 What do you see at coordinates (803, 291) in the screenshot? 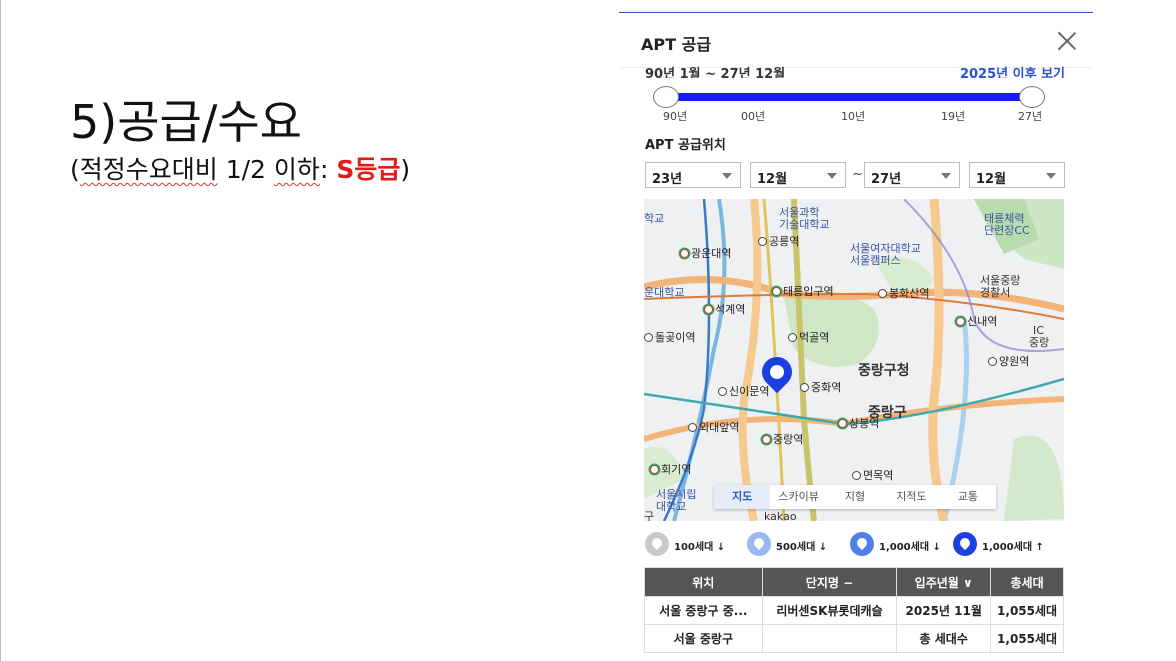
I see `station-taereung-ipgu: 태릉입구역` at bounding box center [803, 291].